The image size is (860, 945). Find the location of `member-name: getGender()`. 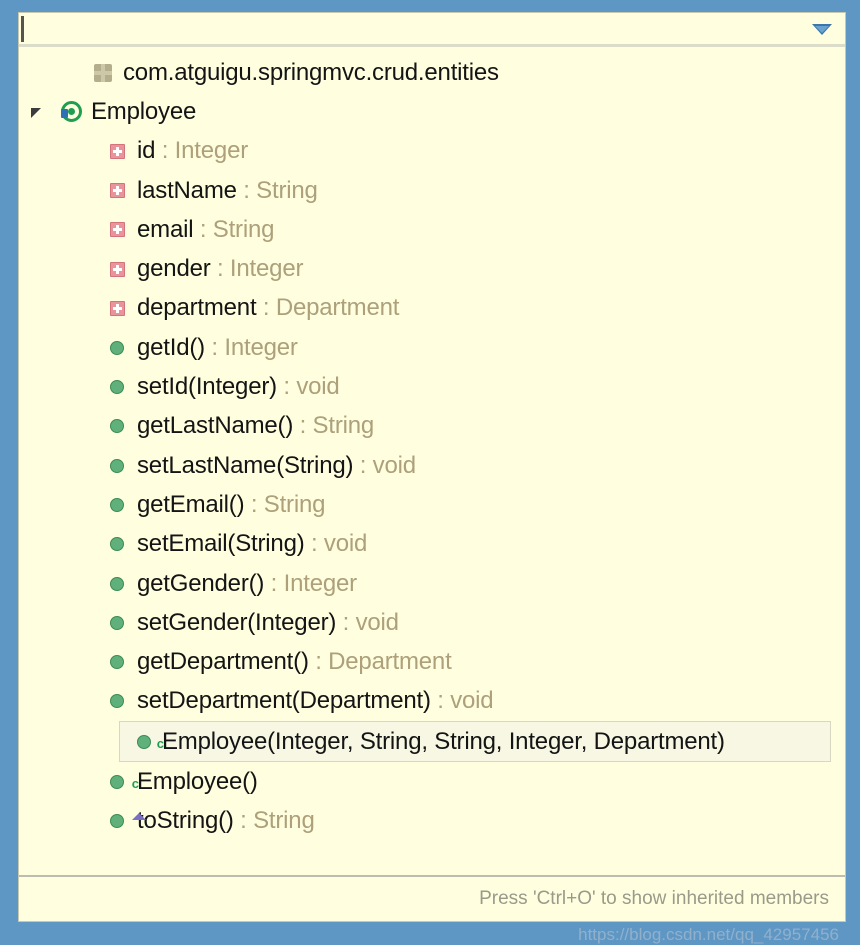

member-name: getGender() is located at coordinates (201, 583).